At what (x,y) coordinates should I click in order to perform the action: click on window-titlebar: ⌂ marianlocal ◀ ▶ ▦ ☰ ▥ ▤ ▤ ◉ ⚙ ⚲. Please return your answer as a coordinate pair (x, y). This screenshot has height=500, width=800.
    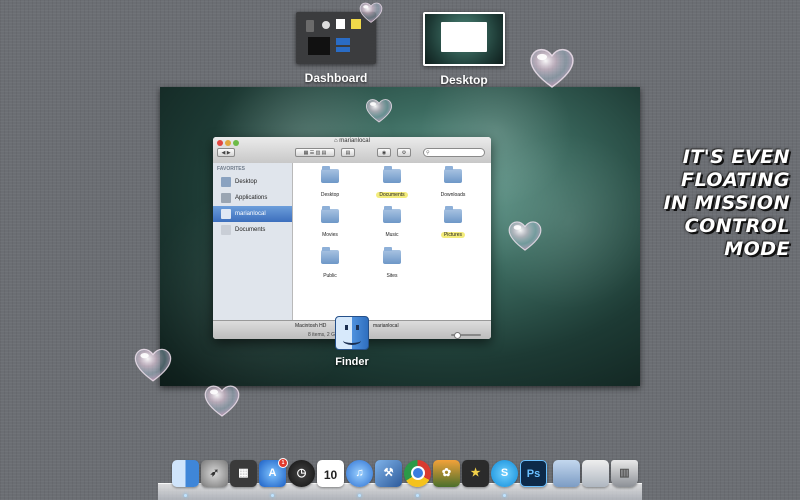
    Looking at the image, I should click on (352, 150).